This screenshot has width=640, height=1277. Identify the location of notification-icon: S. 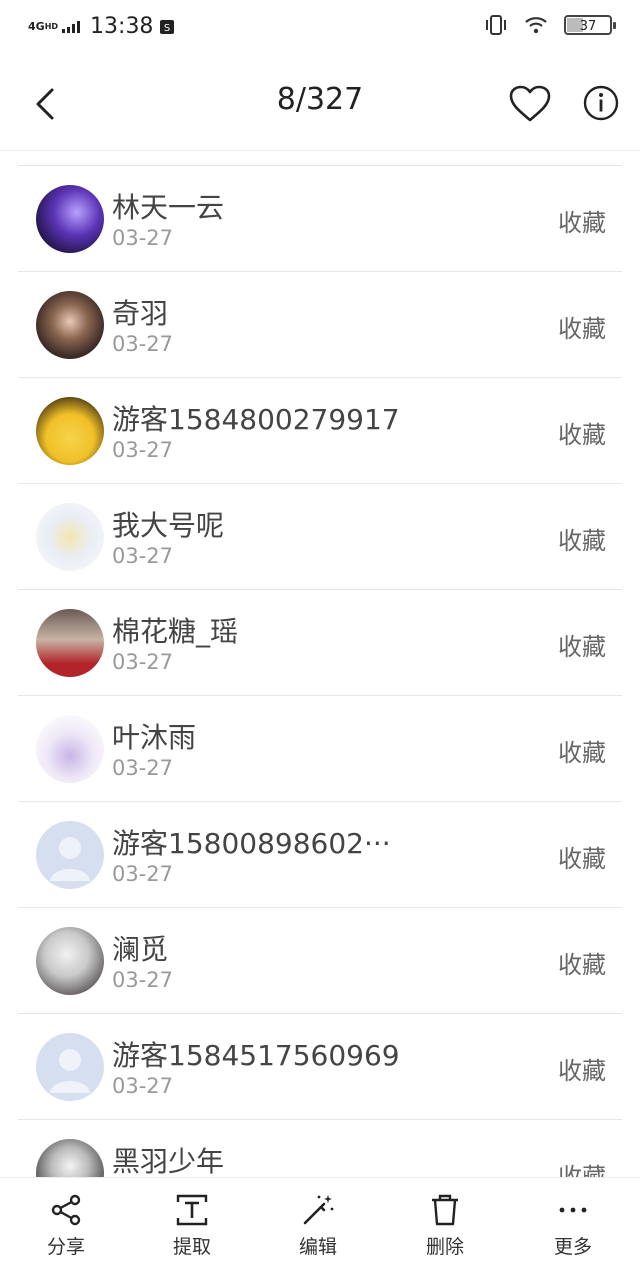
(167, 26).